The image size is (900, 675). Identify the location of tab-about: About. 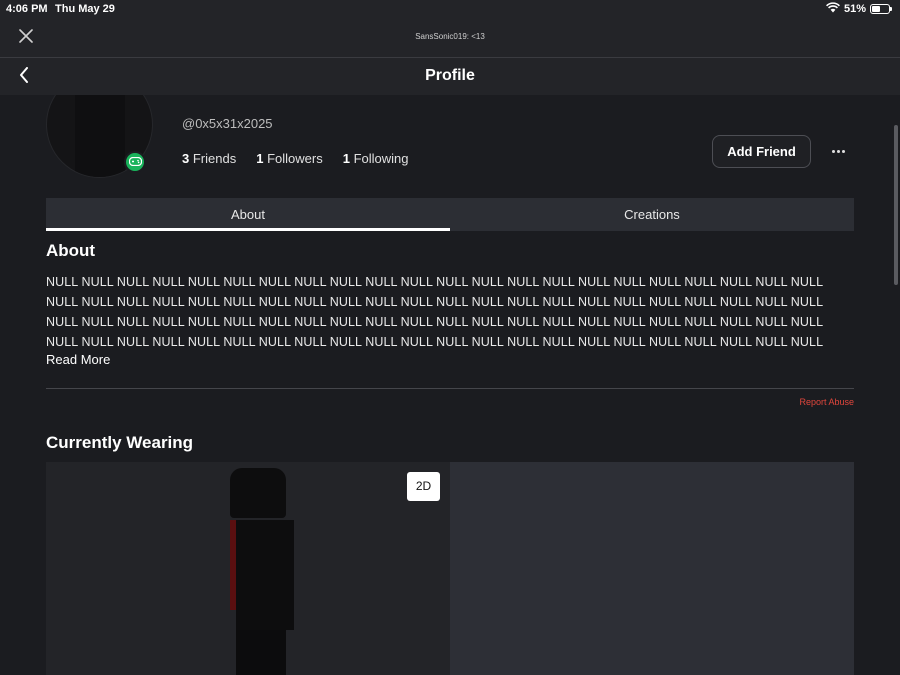
(248, 214).